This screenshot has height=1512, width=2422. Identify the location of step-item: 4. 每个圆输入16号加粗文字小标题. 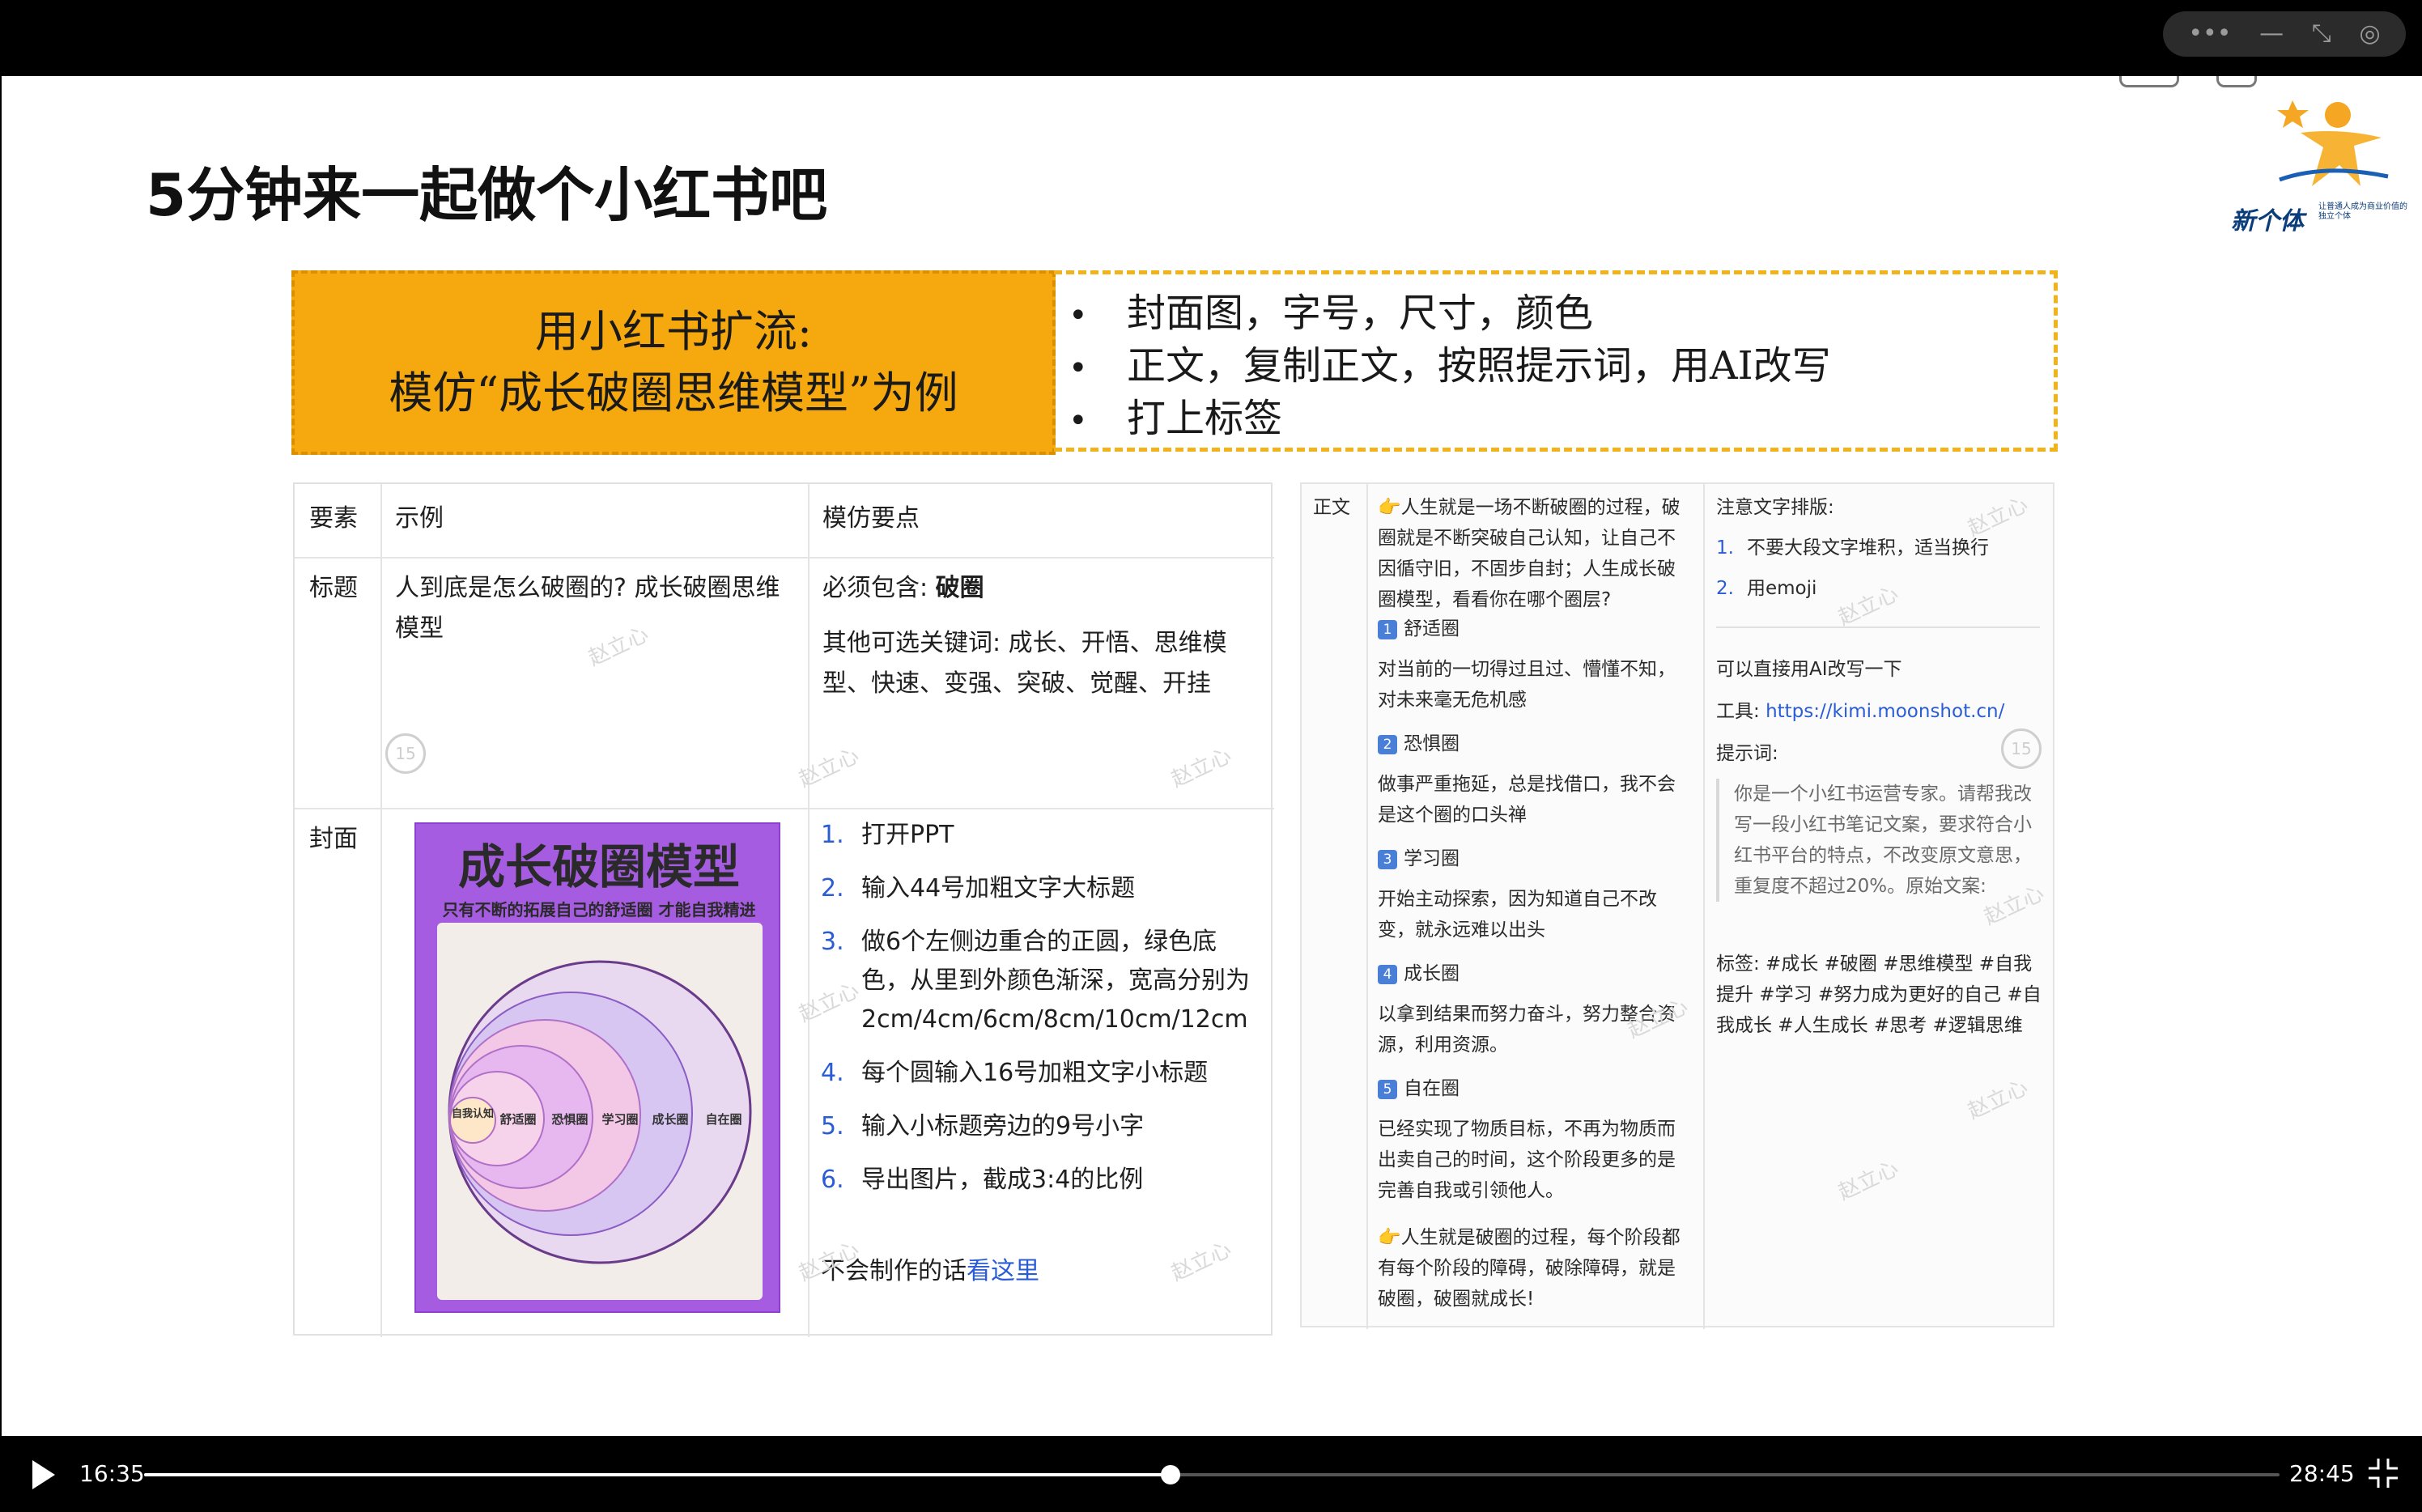
(1015, 1073).